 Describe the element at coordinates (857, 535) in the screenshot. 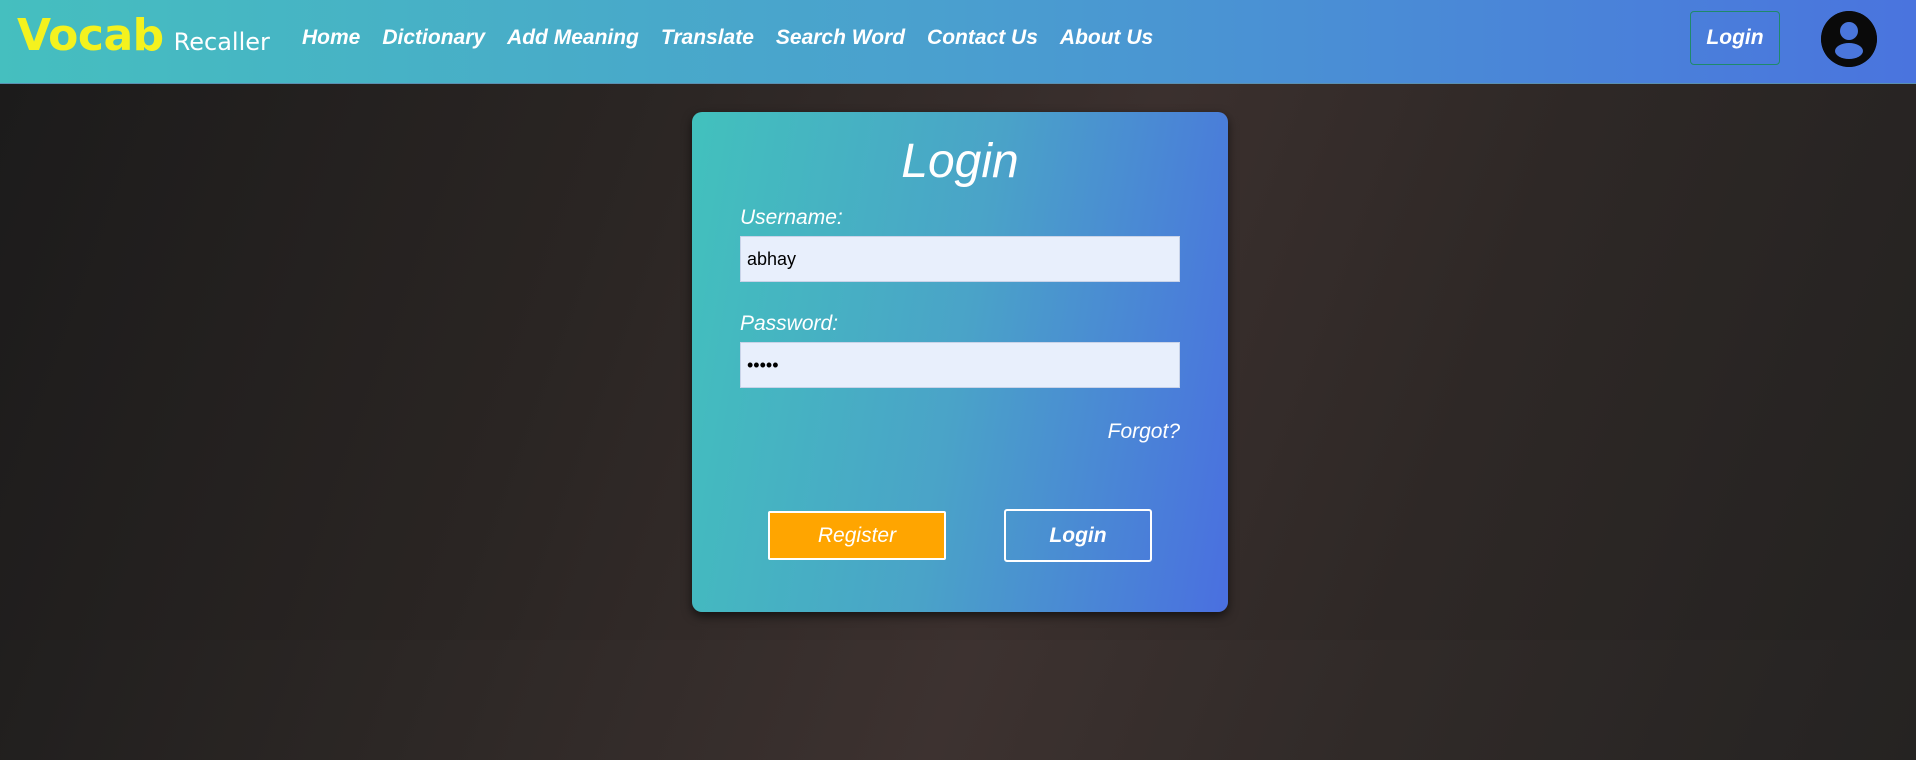

I see `register-button: Register` at that location.